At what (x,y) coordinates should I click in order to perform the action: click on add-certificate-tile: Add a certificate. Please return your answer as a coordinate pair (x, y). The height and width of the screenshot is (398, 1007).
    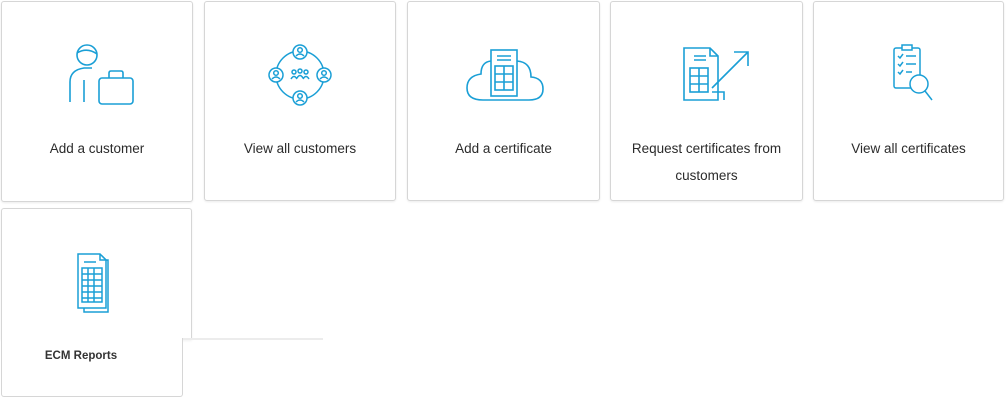
    Looking at the image, I should click on (503, 101).